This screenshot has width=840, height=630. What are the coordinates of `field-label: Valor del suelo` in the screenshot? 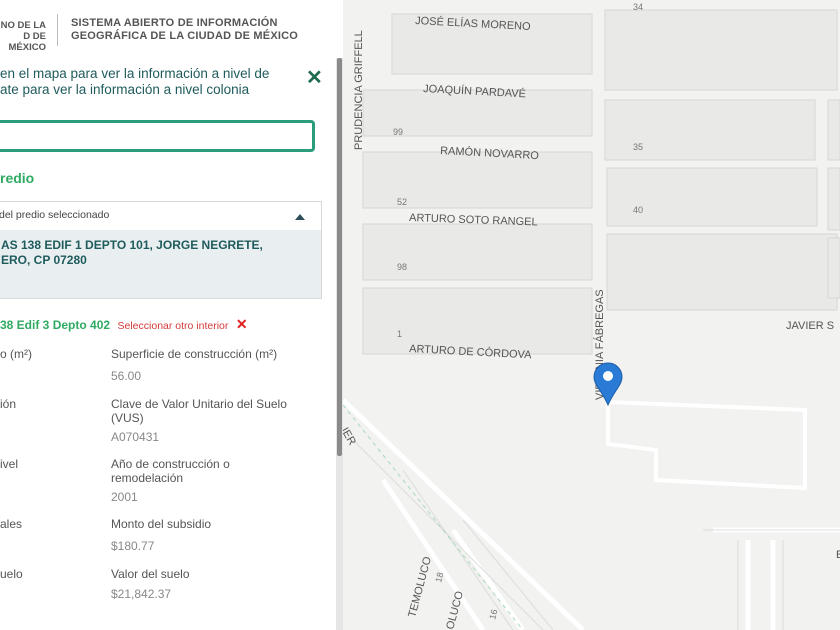 It's located at (150, 574).